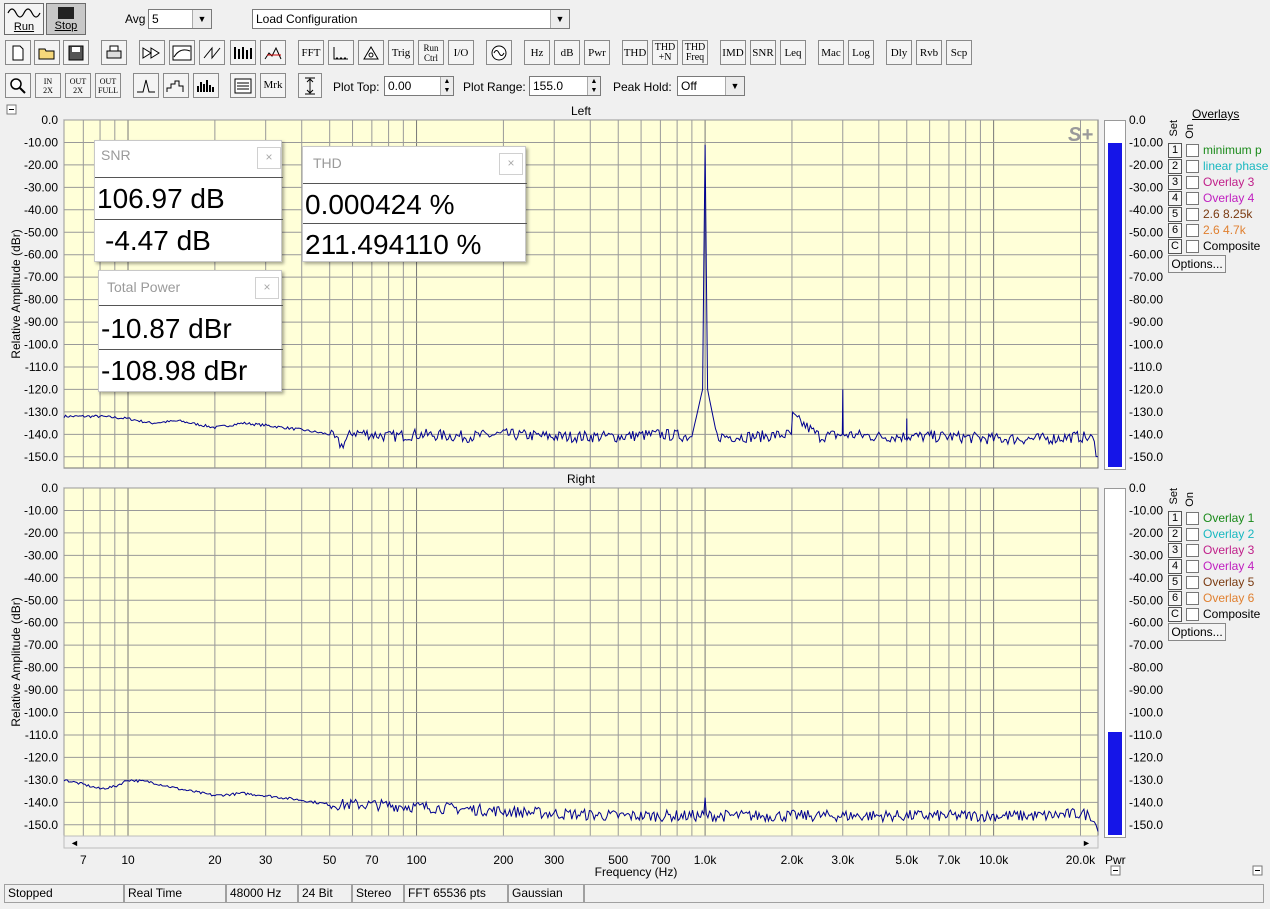 This screenshot has height=909, width=1270. Describe the element at coordinates (1175, 614) in the screenshot. I see `overlay-set-button: C` at that location.